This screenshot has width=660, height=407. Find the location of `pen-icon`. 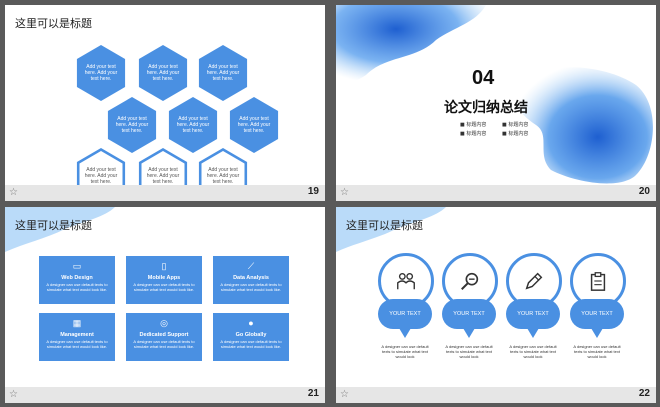

pen-icon is located at coordinates (534, 281).